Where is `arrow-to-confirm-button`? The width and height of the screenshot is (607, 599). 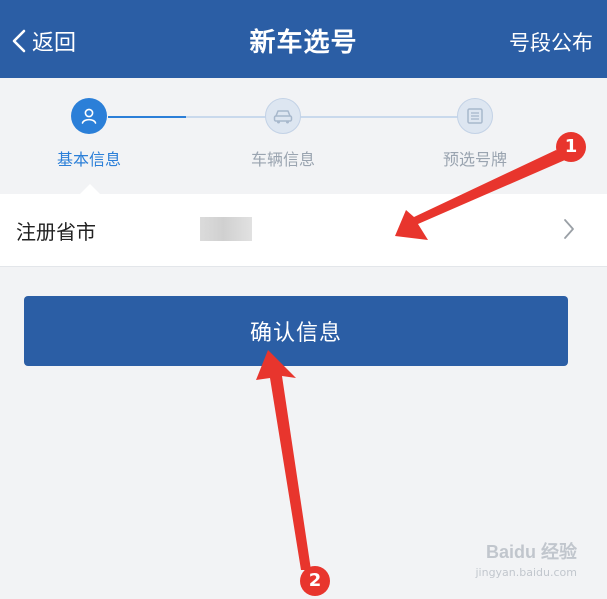
arrow-to-confirm-button is located at coordinates (283, 460).